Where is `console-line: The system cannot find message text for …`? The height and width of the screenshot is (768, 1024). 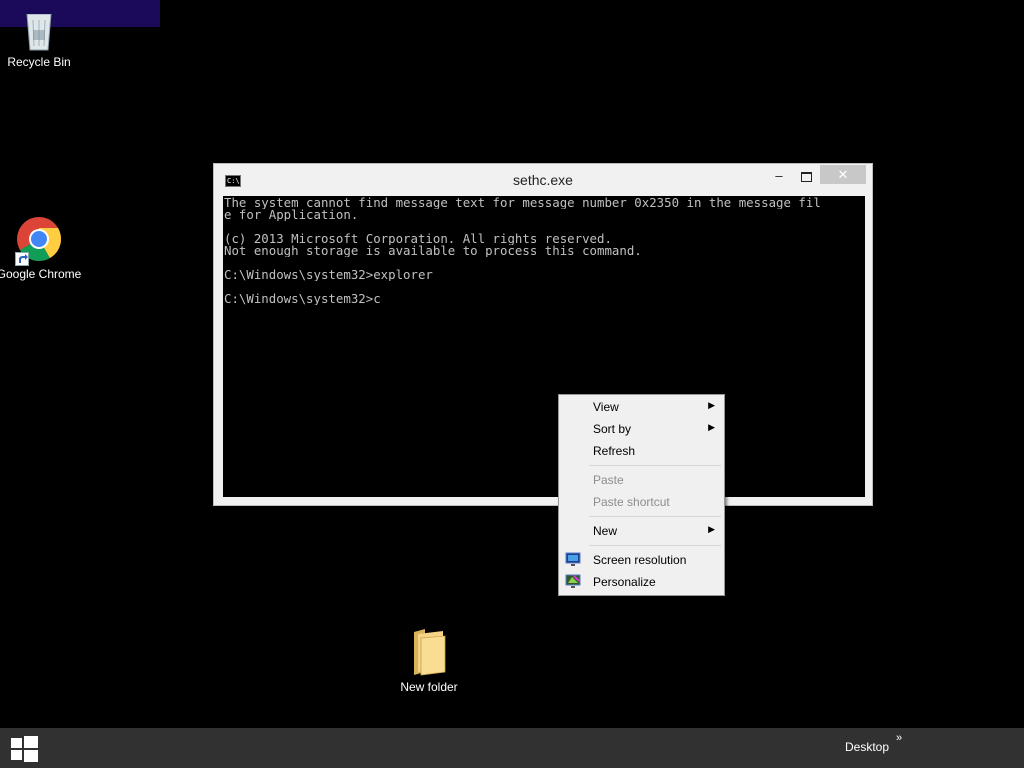
console-line: The system cannot find message text for … is located at coordinates (522, 203).